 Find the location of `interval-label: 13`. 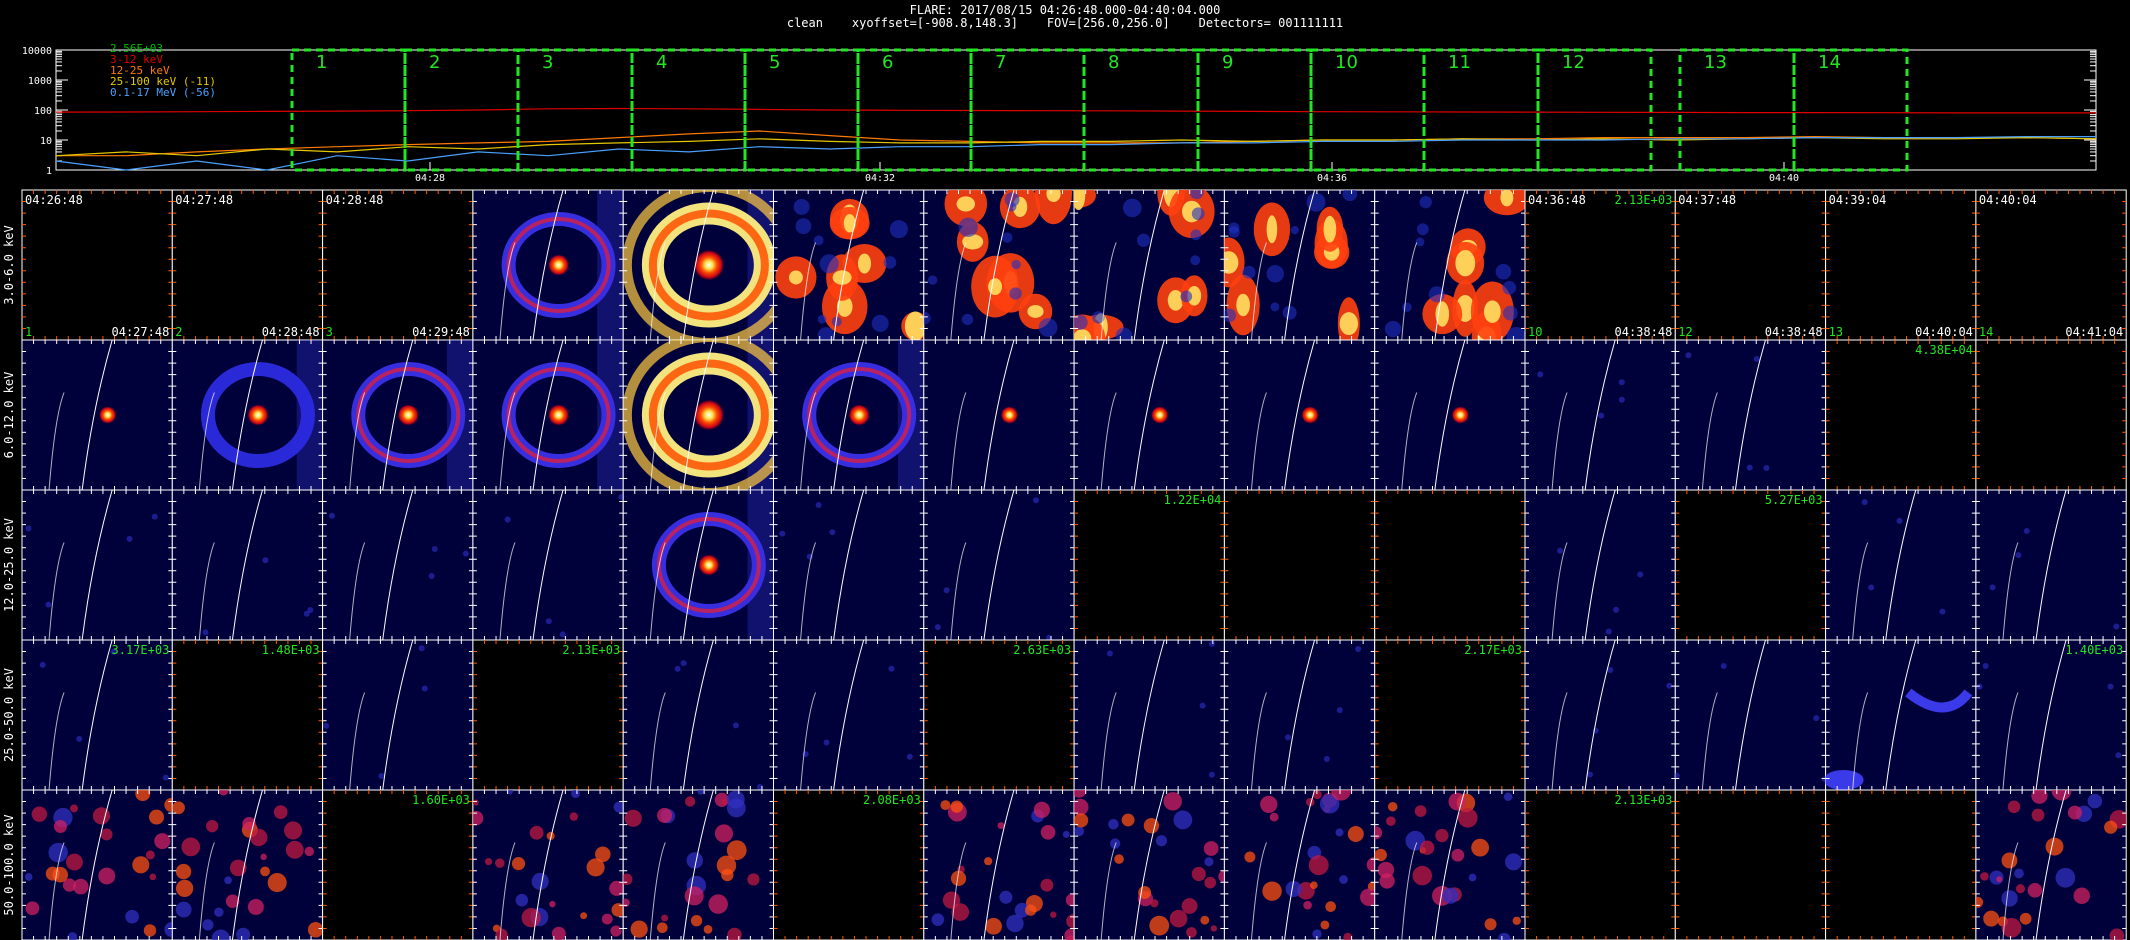

interval-label: 13 is located at coordinates (1715, 62).